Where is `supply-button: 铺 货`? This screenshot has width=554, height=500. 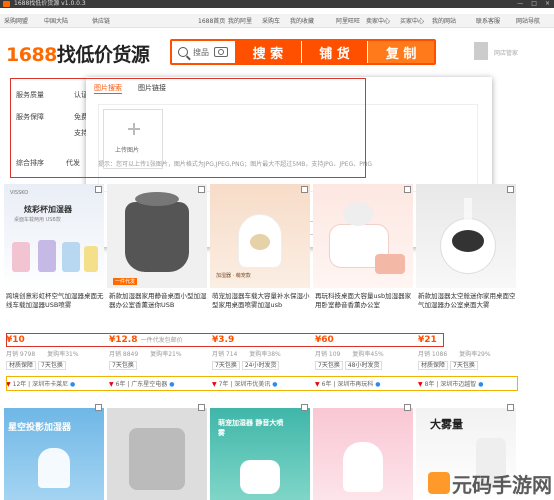
supply-button: 铺 货 is located at coordinates (334, 52).